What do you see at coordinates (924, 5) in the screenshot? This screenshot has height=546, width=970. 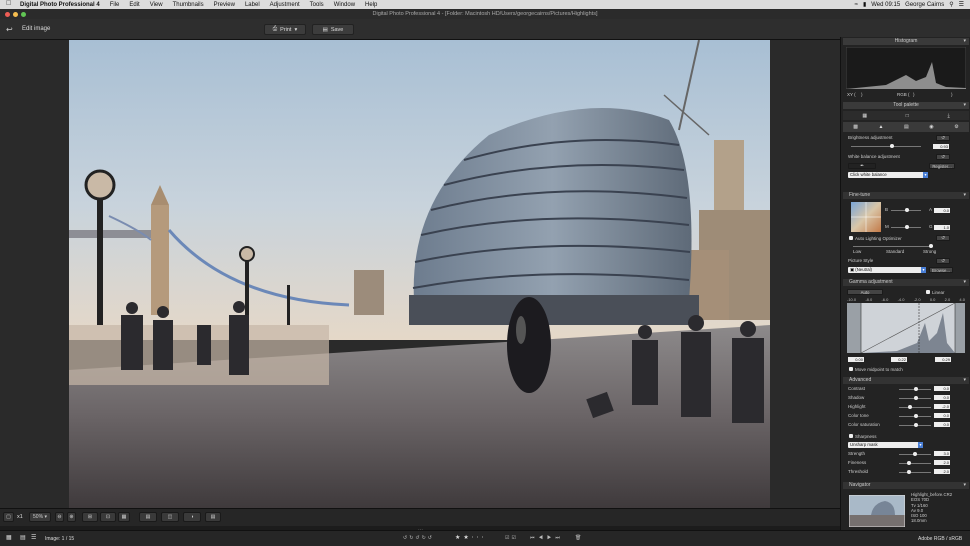 I see `user-name: George Cairns` at bounding box center [924, 5].